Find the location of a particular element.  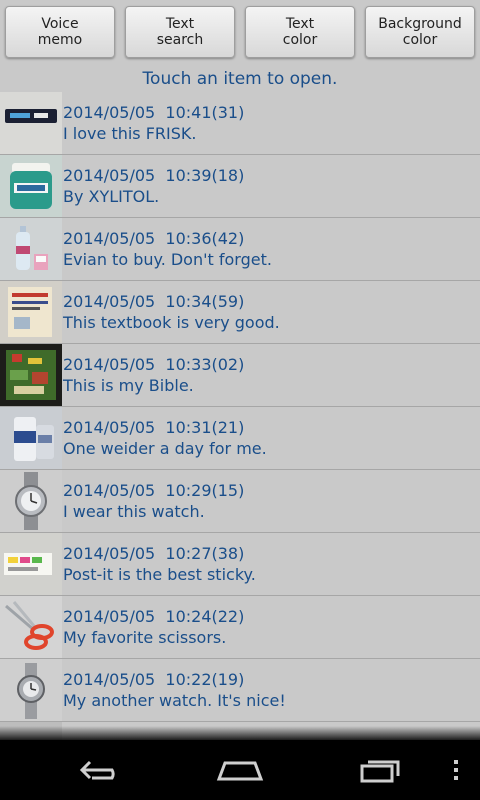

xylitol-thumbnail is located at coordinates (31, 186).